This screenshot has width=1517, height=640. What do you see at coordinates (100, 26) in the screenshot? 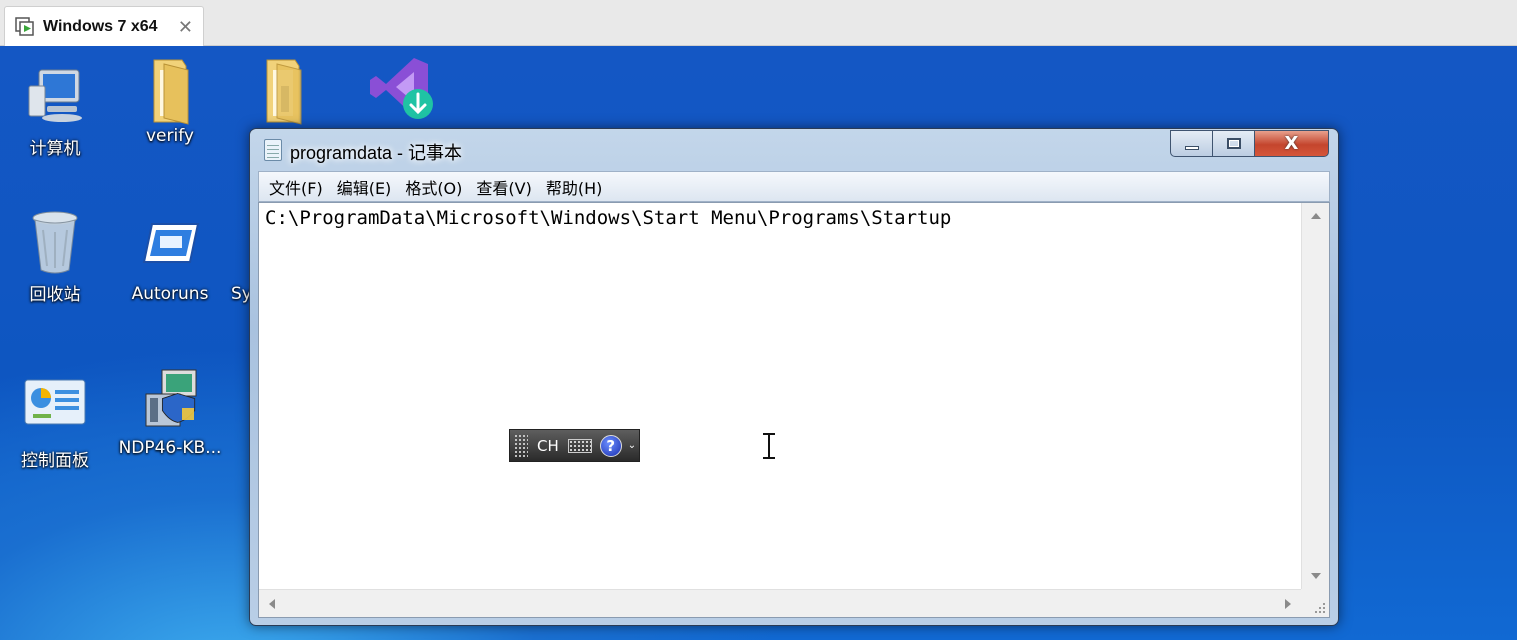
I see `vm-tab-title: Windows 7 x64` at bounding box center [100, 26].